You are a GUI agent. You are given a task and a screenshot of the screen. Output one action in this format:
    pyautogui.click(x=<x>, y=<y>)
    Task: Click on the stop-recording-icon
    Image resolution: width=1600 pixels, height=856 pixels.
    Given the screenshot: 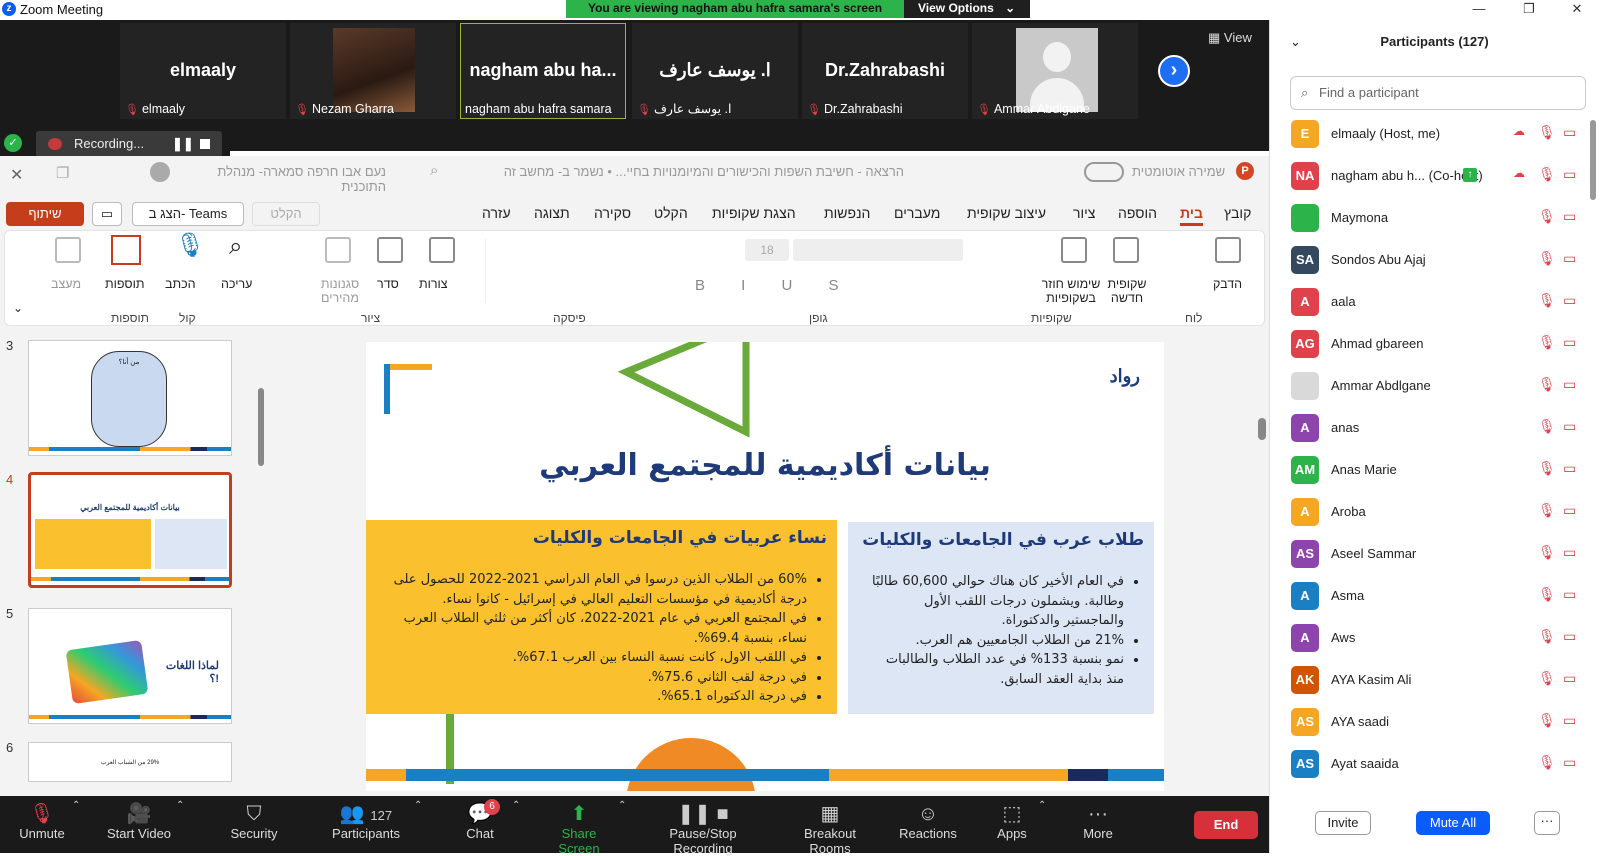 What is the action you would take?
    pyautogui.click(x=205, y=144)
    